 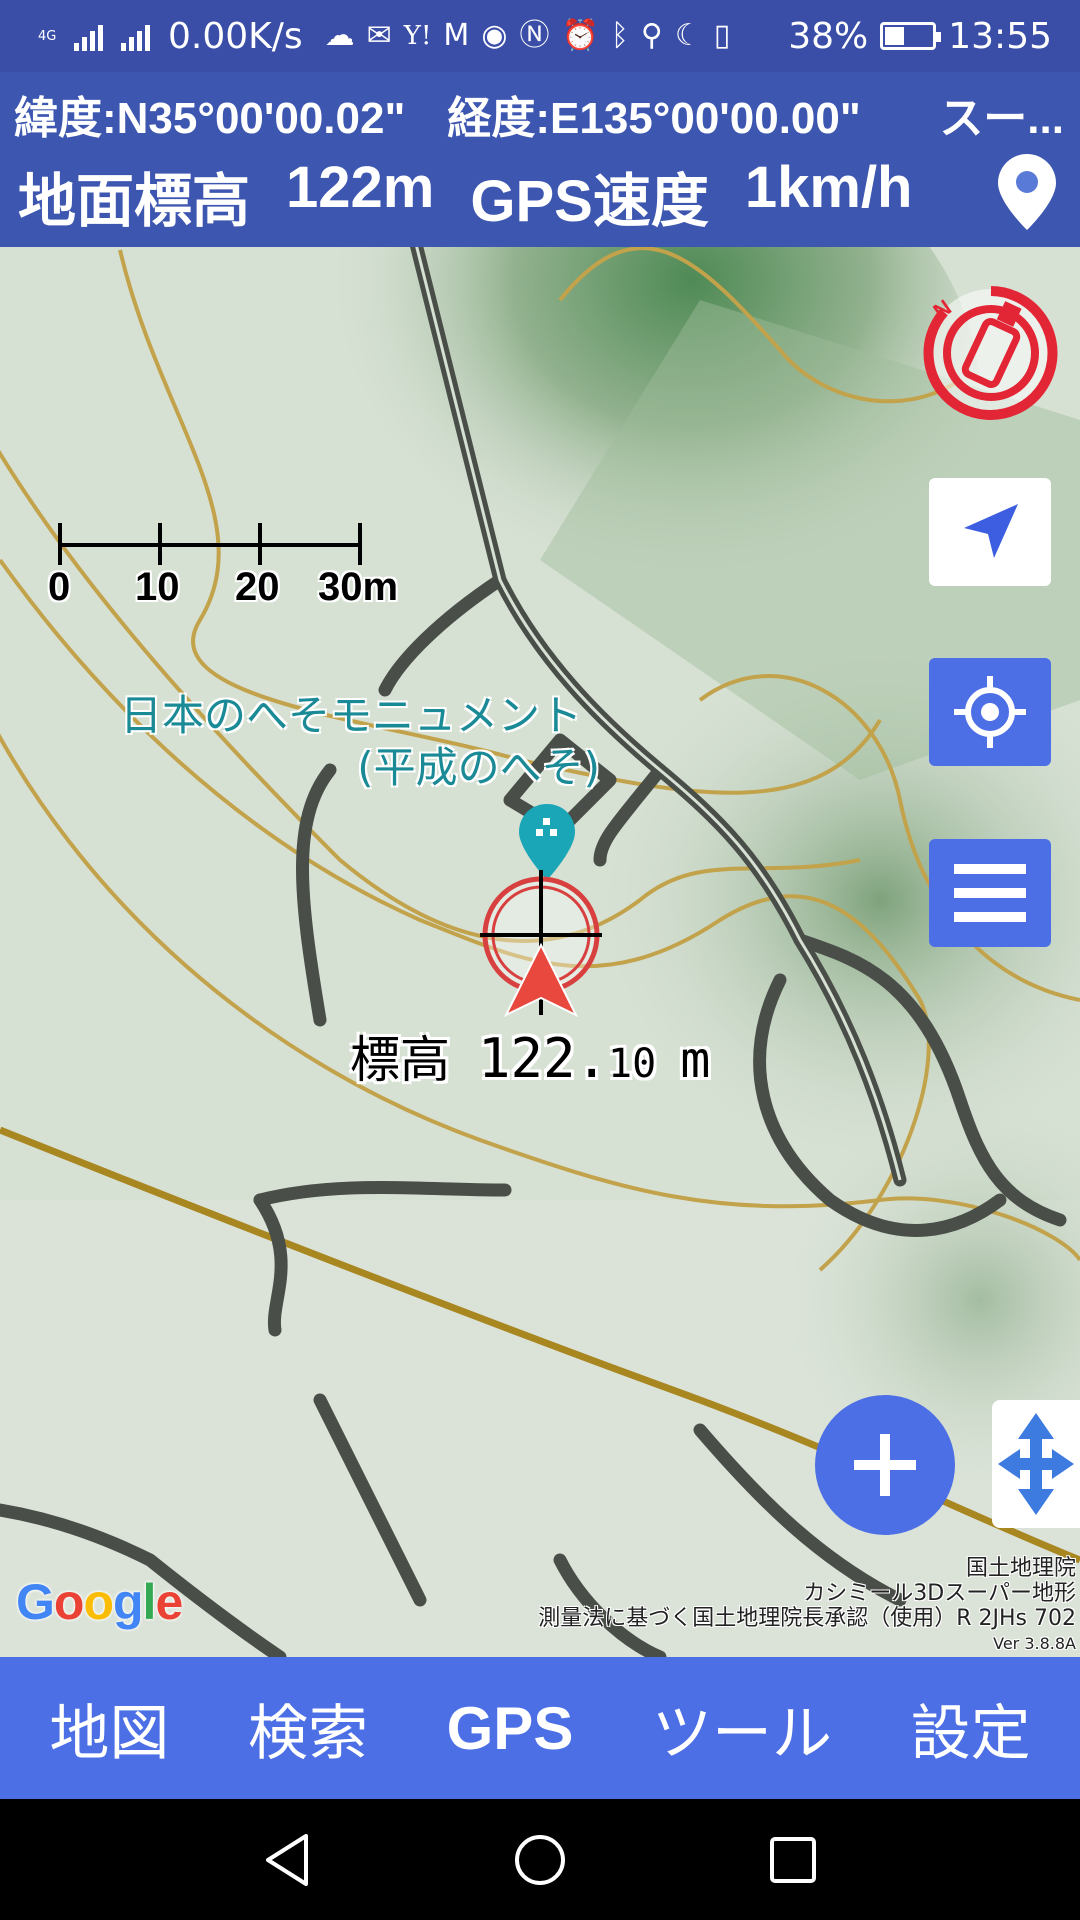 What do you see at coordinates (828, 187) in the screenshot?
I see `gps-speed-value: 1km/h` at bounding box center [828, 187].